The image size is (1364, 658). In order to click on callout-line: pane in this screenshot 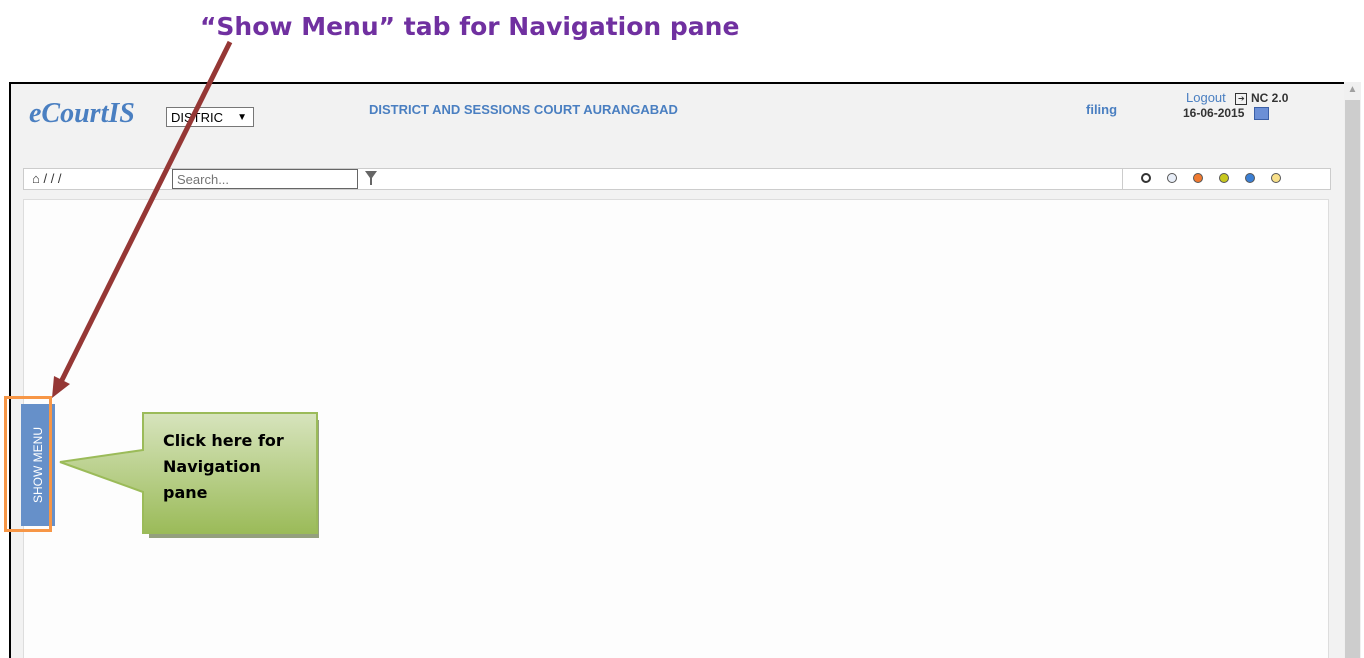, I will do `click(185, 492)`.